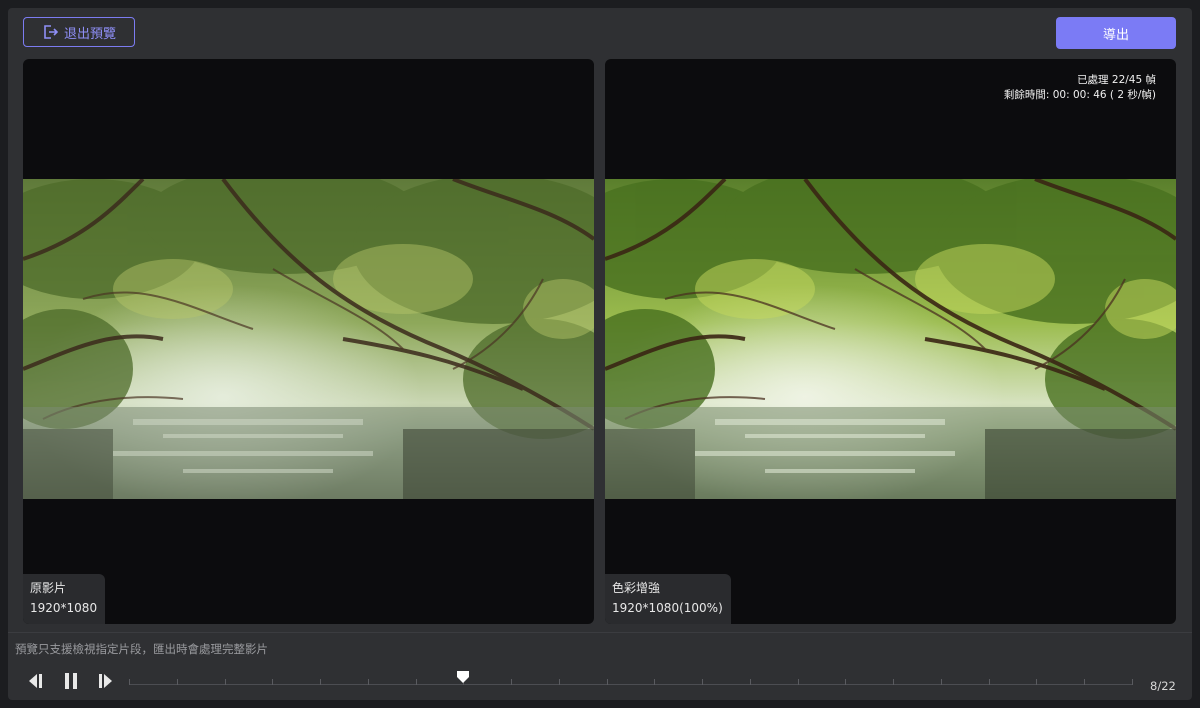  What do you see at coordinates (64, 599) in the screenshot?
I see `original-caption: 原影片 1920*1080` at bounding box center [64, 599].